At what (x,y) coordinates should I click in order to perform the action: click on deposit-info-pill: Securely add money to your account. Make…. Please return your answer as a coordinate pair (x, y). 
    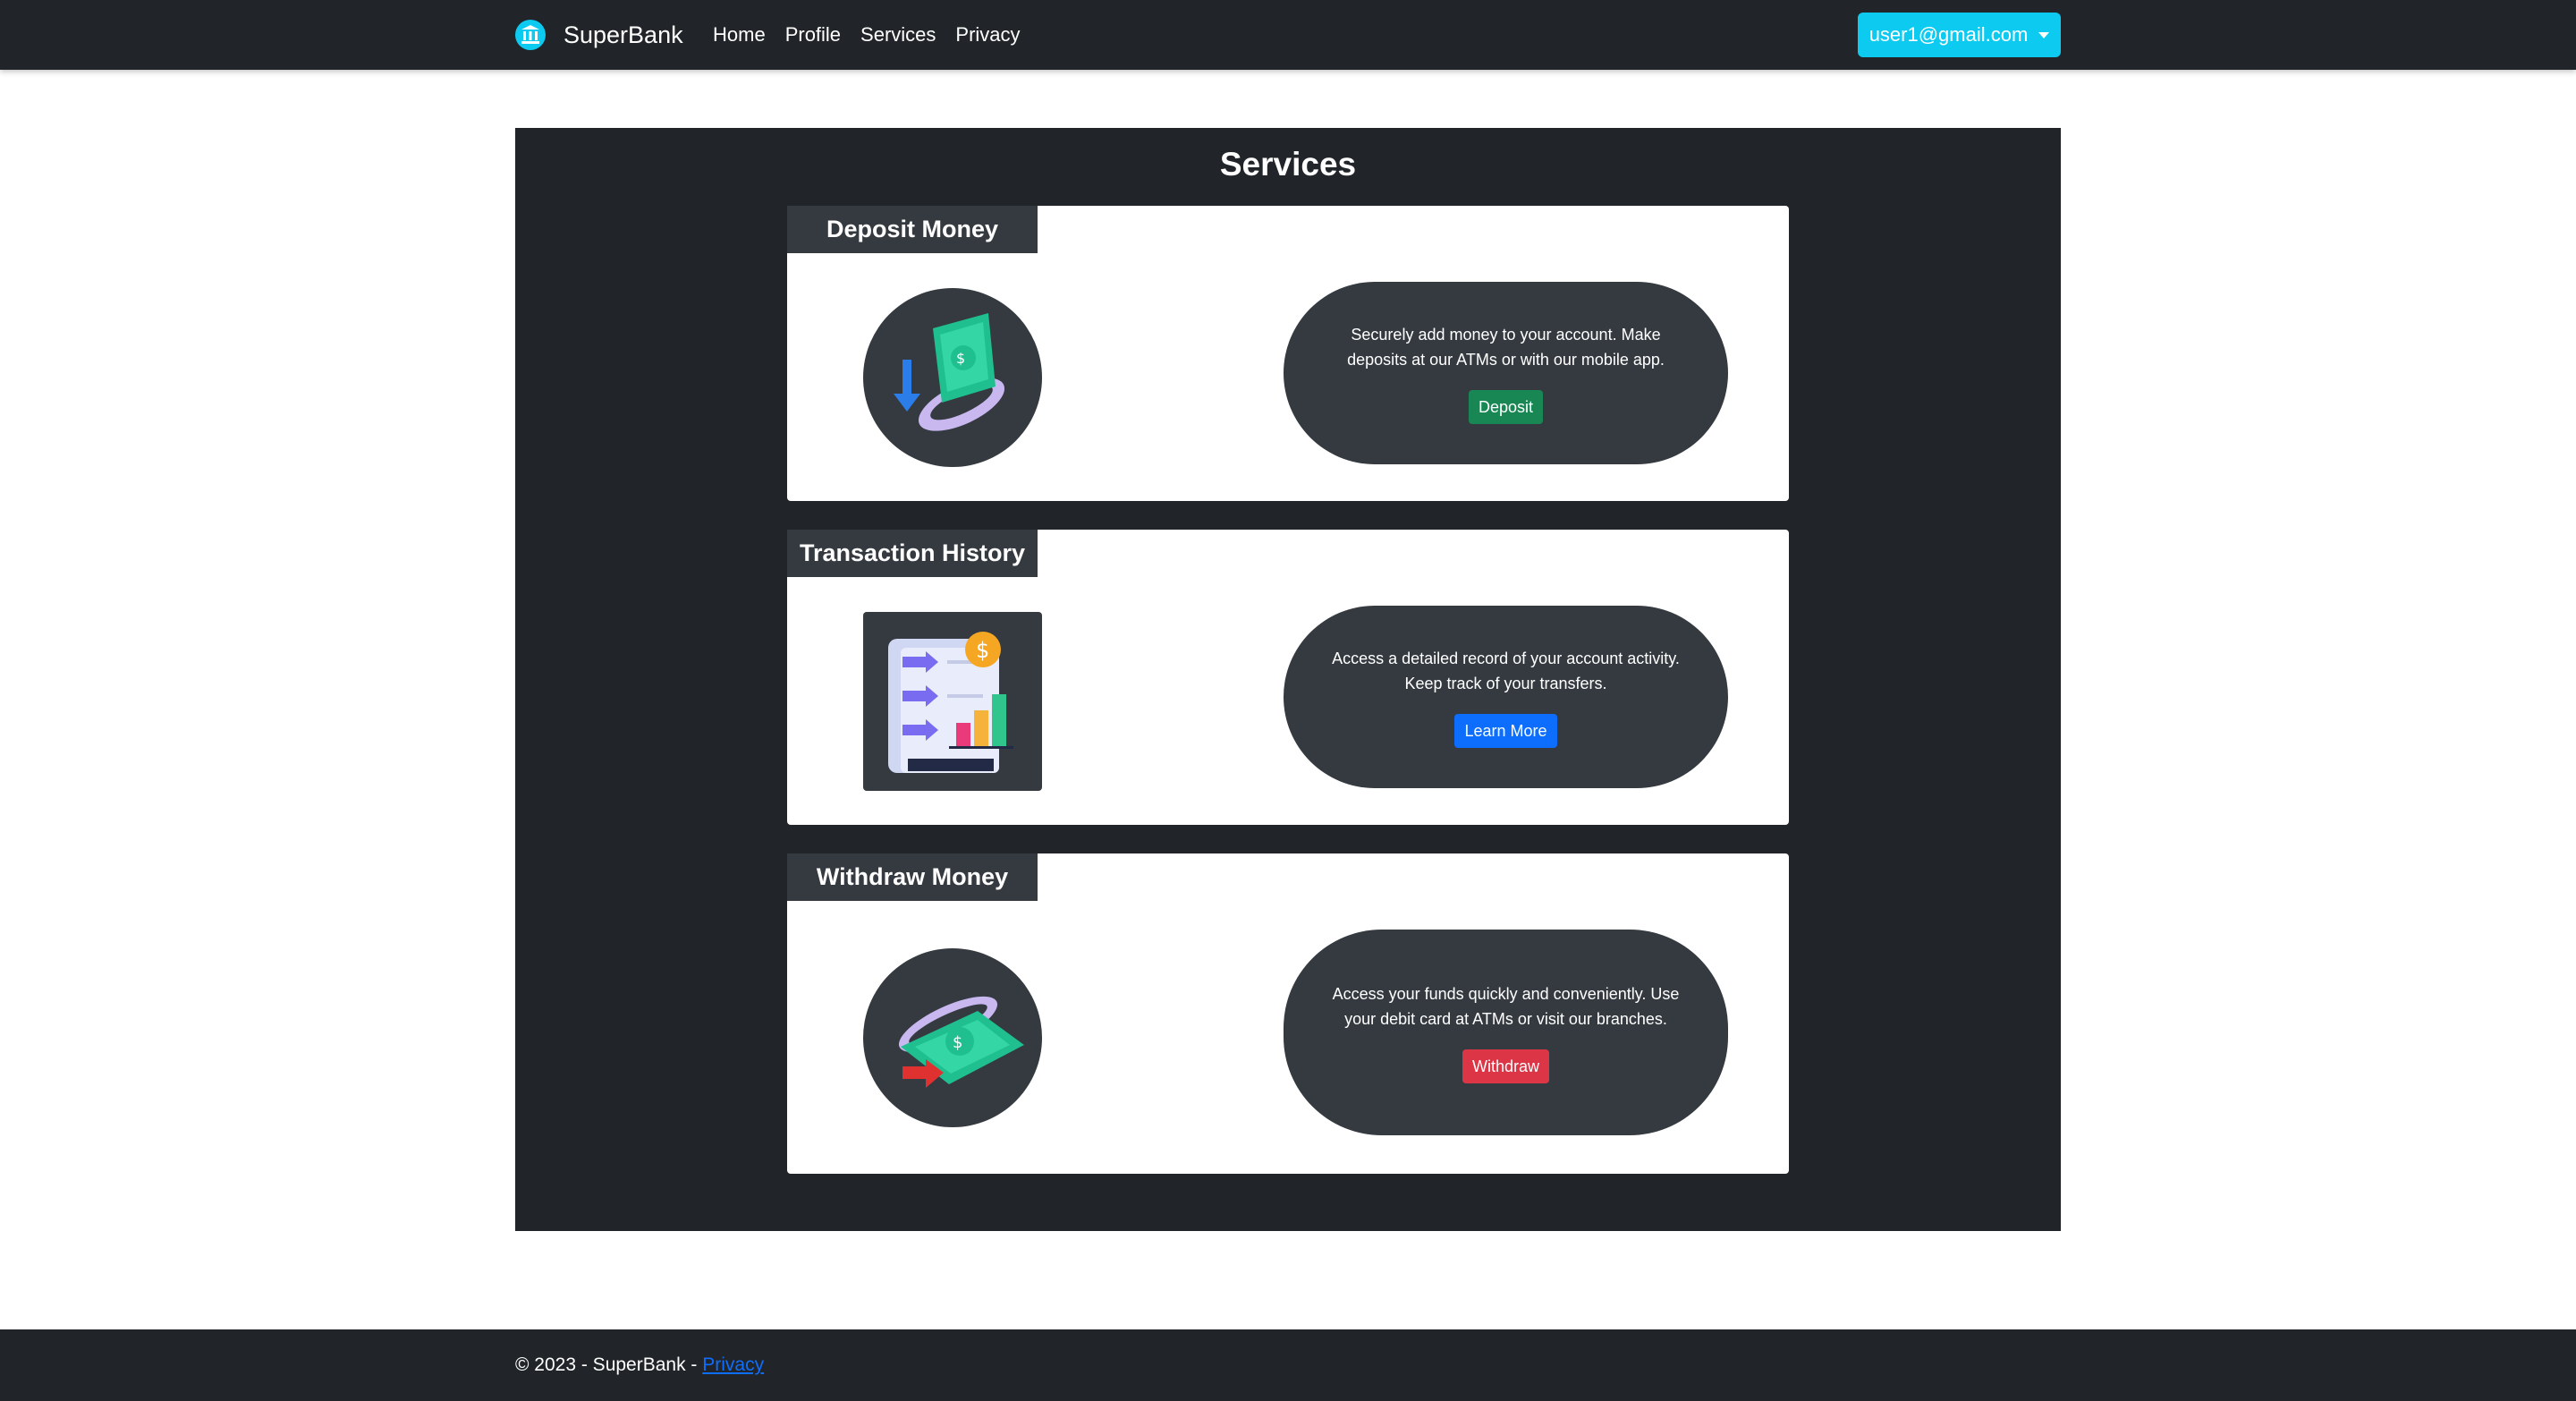
    Looking at the image, I should click on (1506, 373).